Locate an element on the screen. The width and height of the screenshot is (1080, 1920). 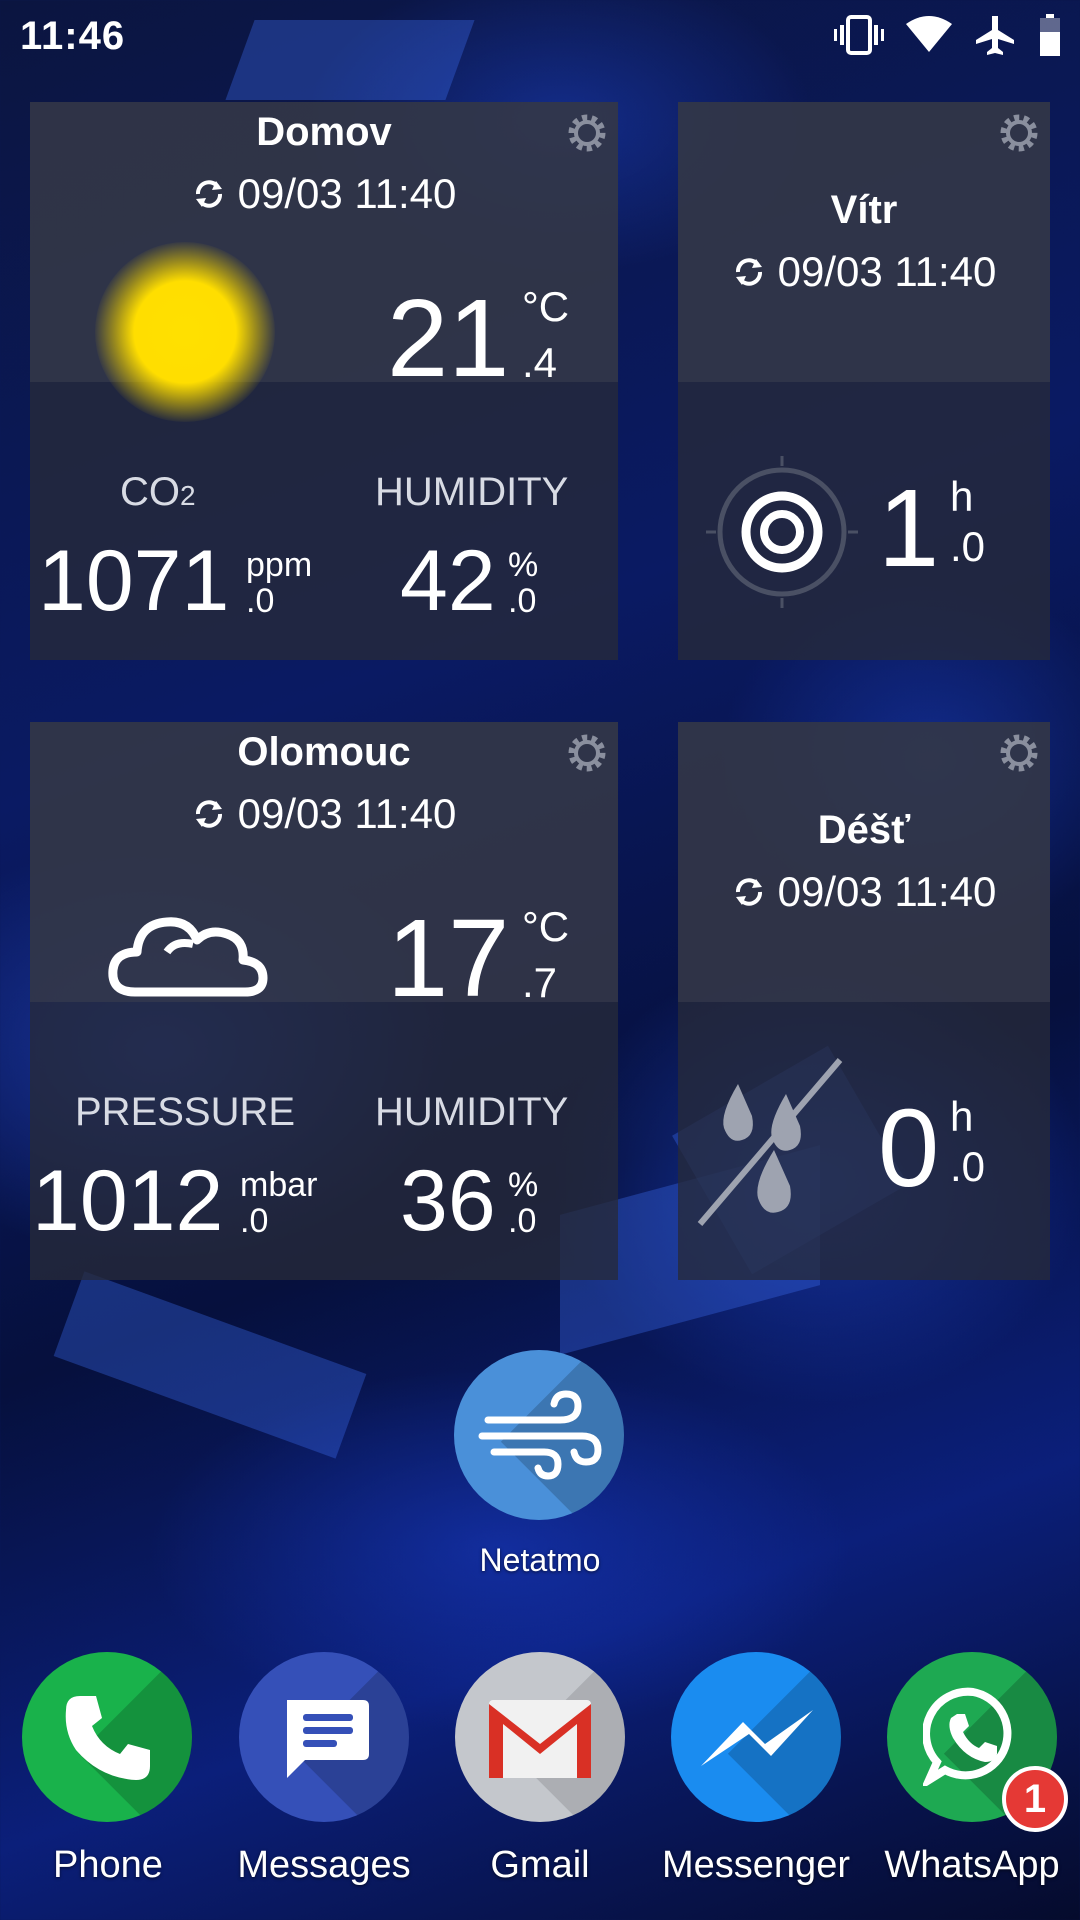
humidity-value: 42 is located at coordinates (448, 581).